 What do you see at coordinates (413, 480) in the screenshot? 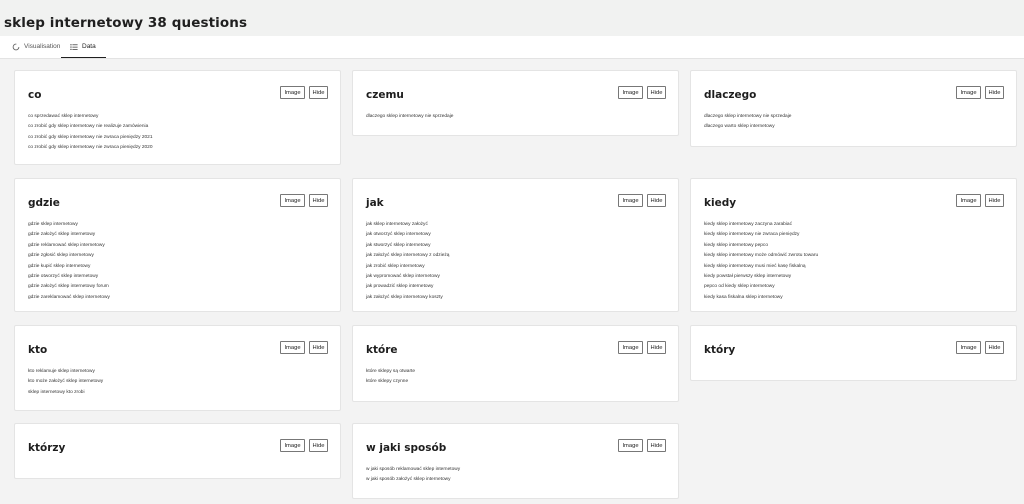
I see `question-item: w jaki sposób założyć sklep internetowy` at bounding box center [413, 480].